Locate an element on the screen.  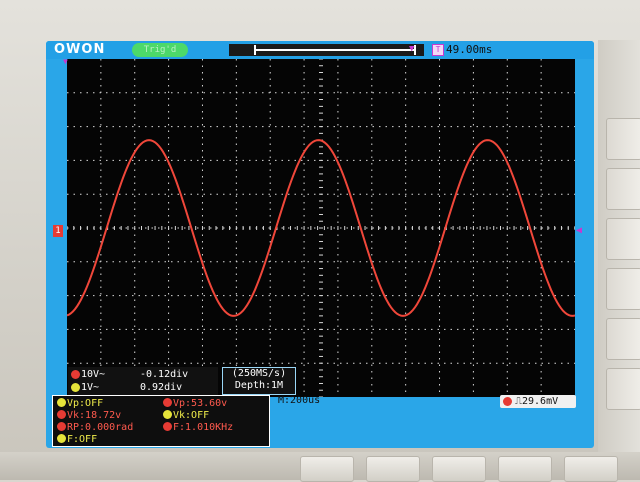
ch1-position: -0.12div is located at coordinates (164, 374).